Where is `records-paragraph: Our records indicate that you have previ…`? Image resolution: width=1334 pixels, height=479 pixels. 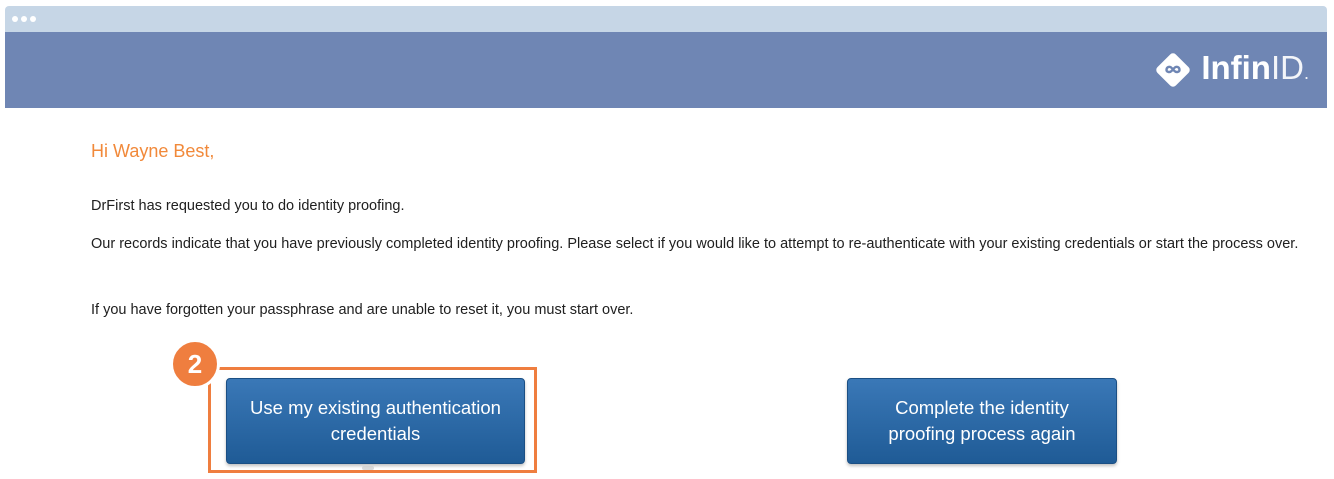 records-paragraph: Our records indicate that you have previ… is located at coordinates (695, 244).